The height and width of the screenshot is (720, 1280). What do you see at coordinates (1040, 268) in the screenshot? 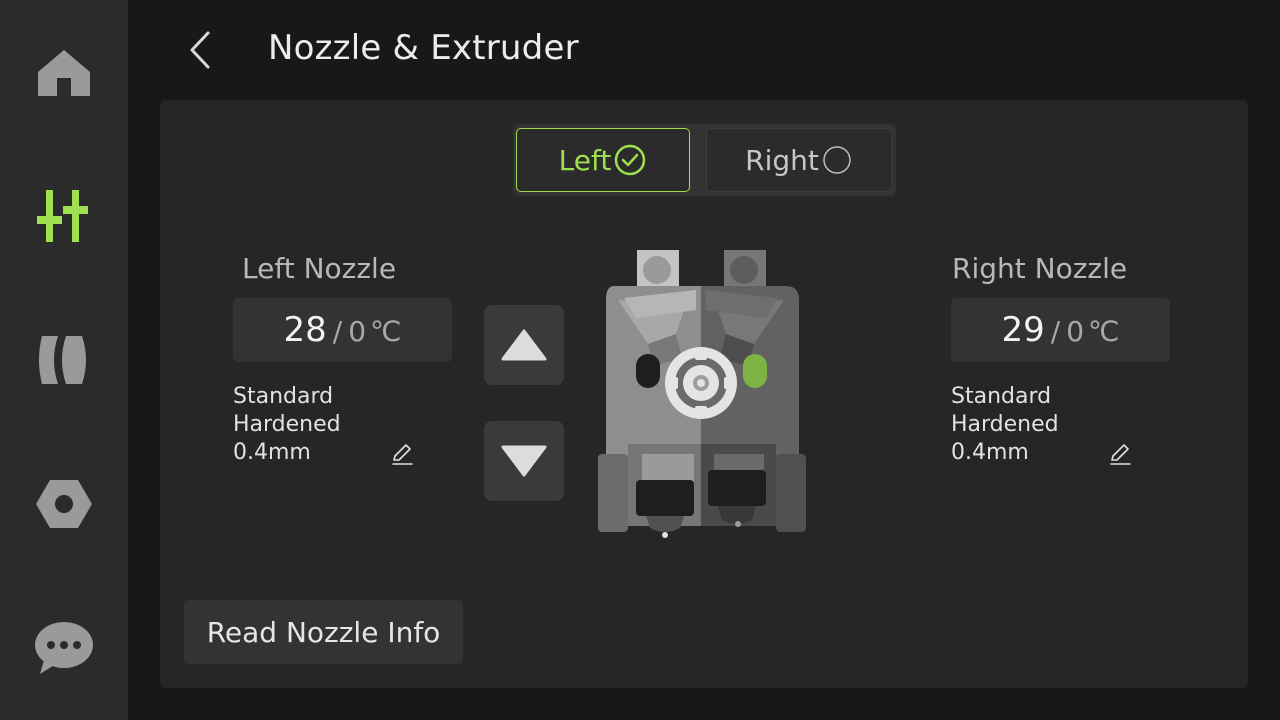
I see `right-nozzle-title: Right Nozzle` at bounding box center [1040, 268].